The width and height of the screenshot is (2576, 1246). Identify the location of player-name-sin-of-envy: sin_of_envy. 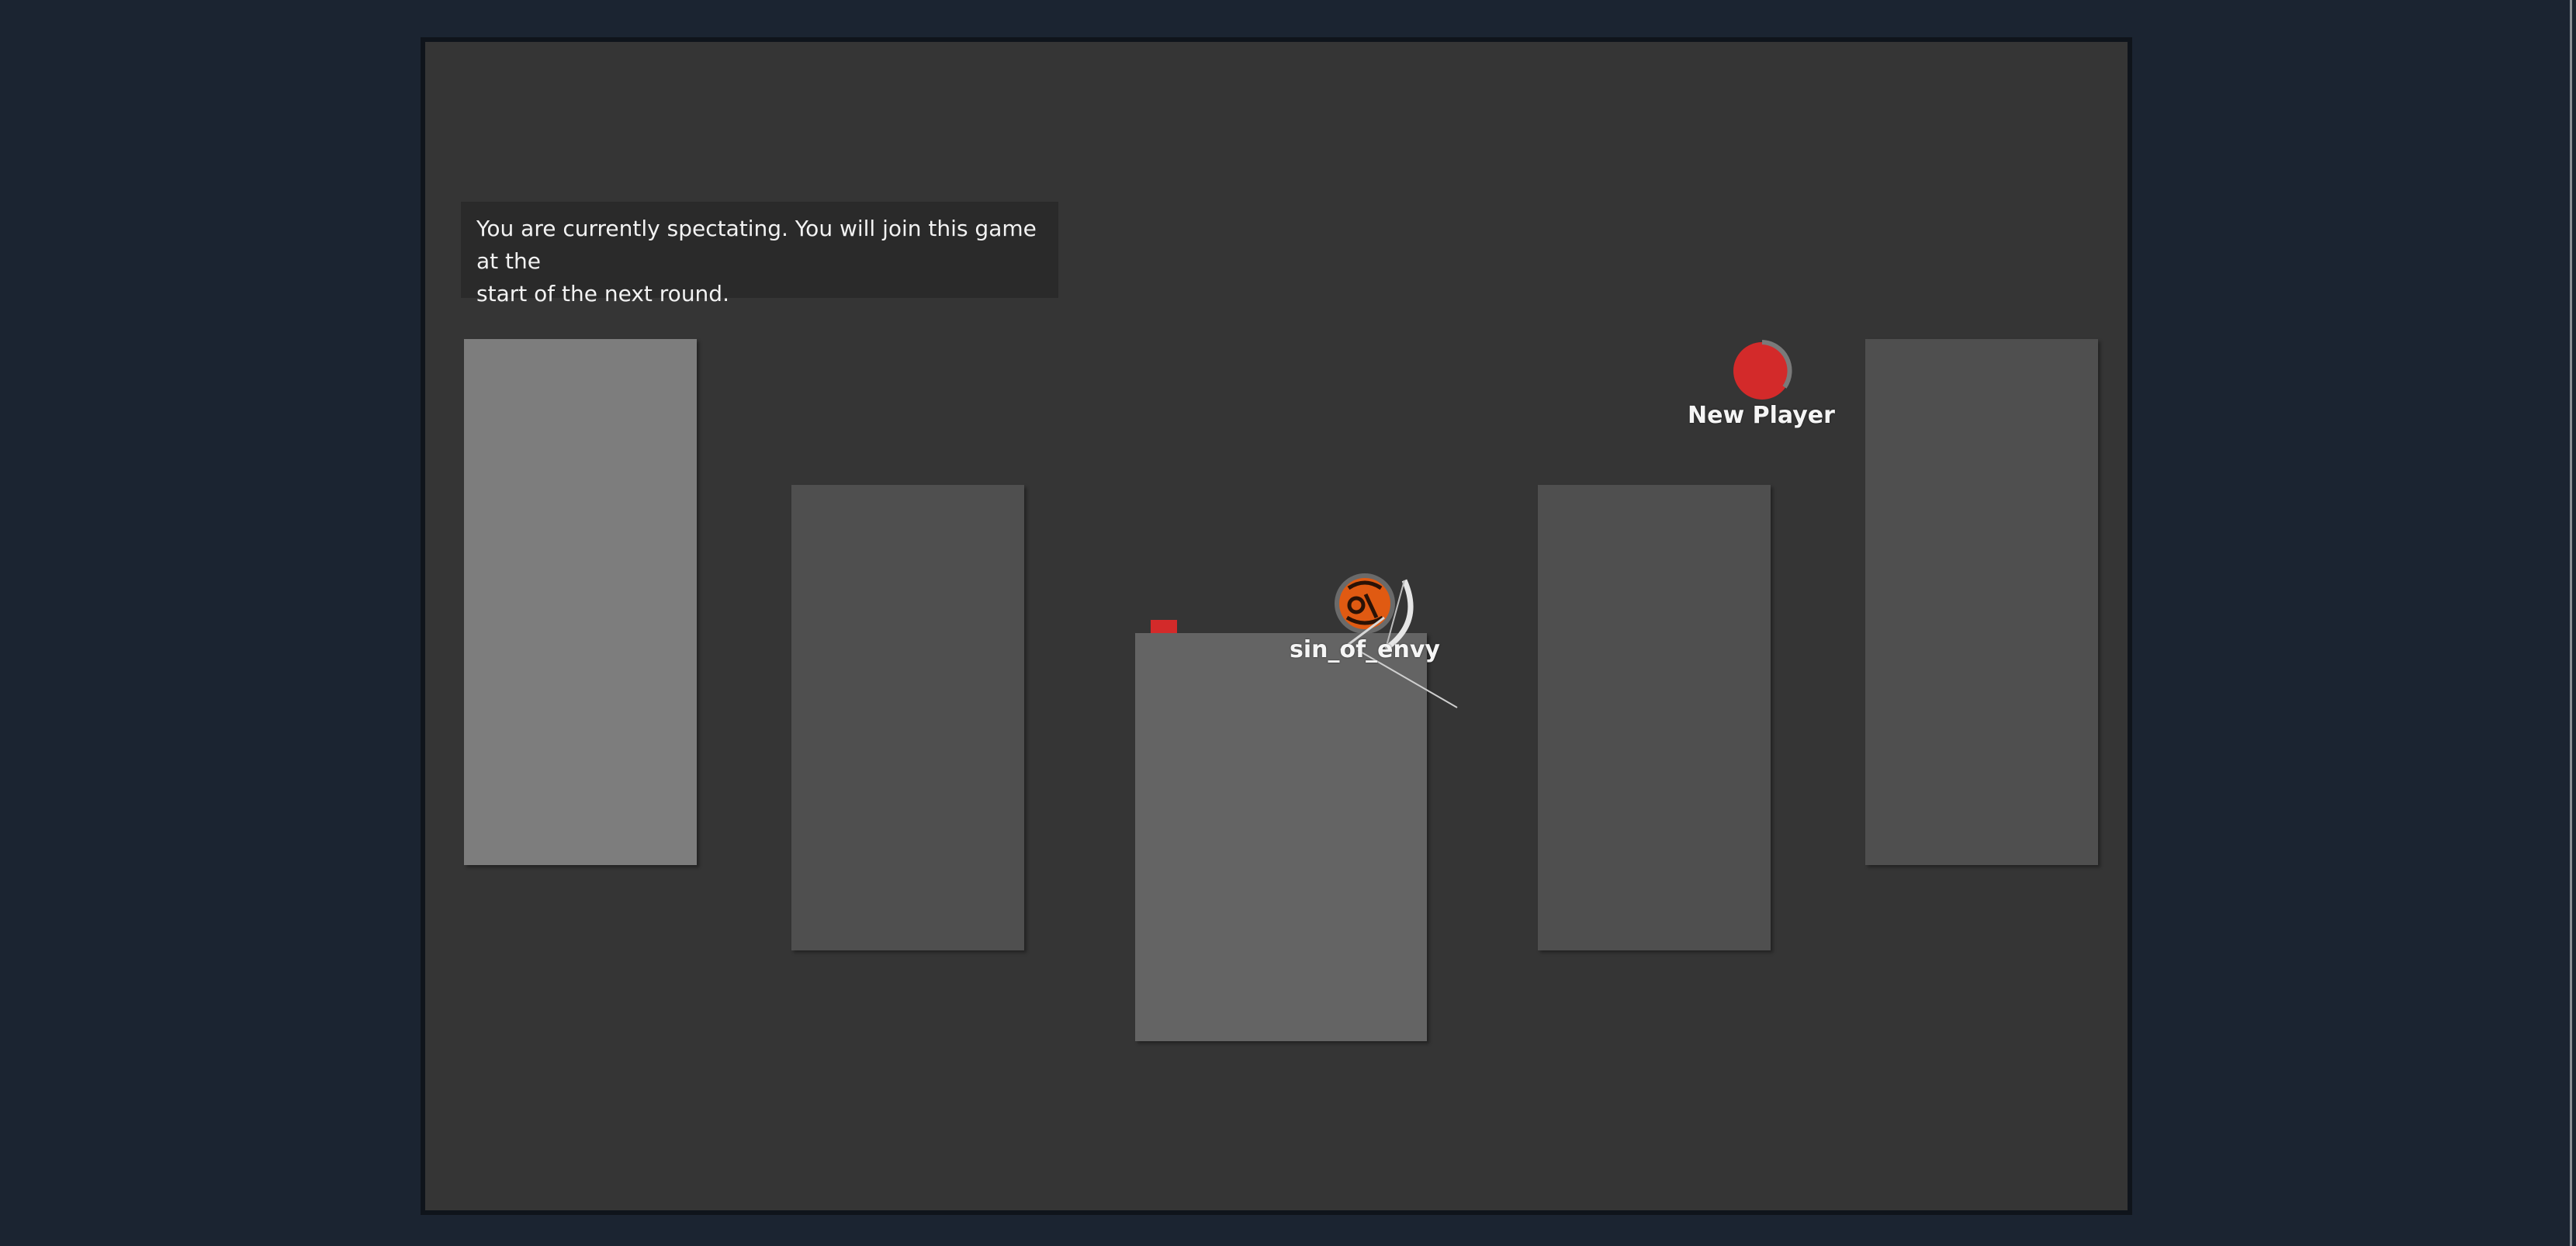
(1365, 650).